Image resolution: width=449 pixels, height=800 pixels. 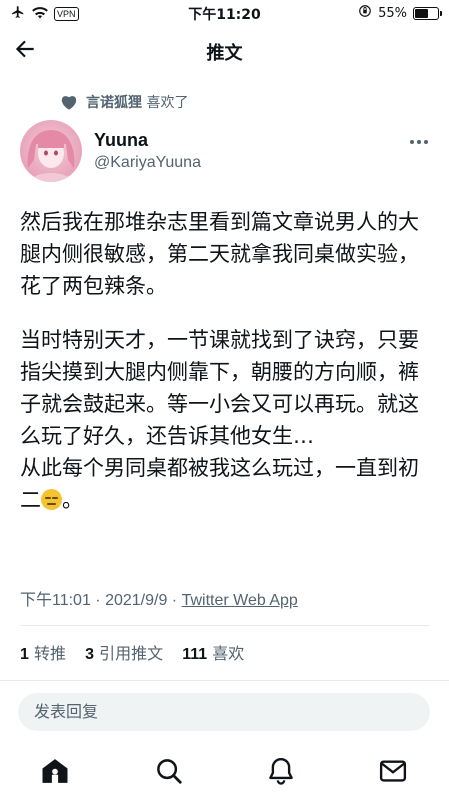 I want to click on engagement-stats: 1 转推 3 引用推文 111 喜欢, so click(x=139, y=652).